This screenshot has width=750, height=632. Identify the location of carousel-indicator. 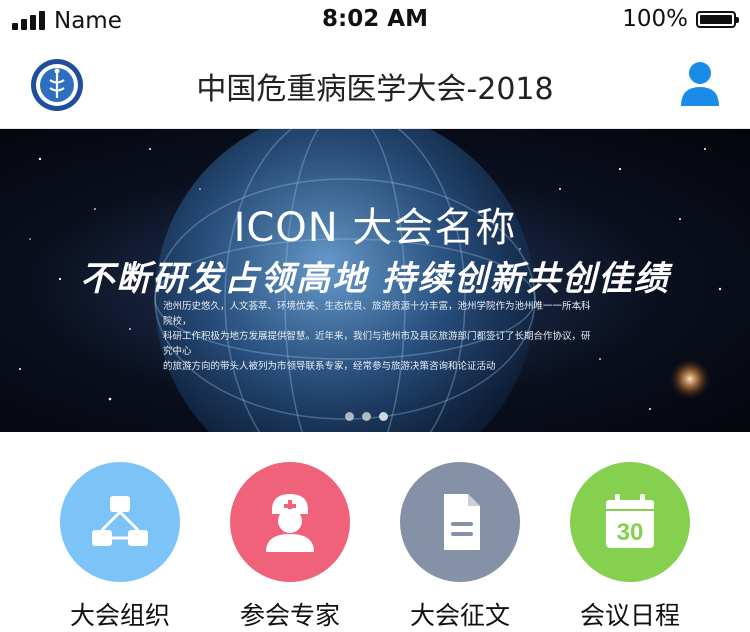
(366, 416).